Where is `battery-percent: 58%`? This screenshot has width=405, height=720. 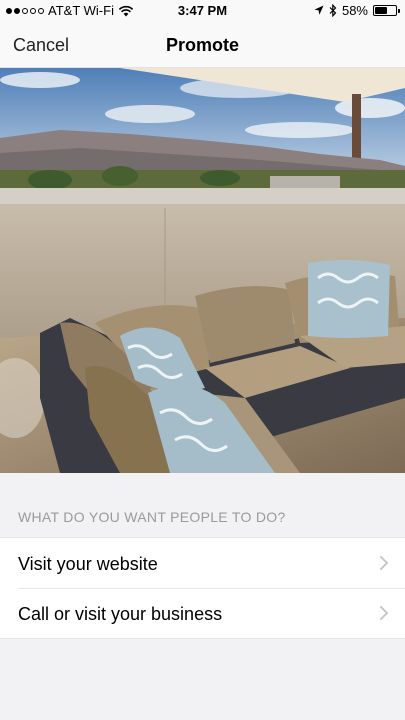 battery-percent: 58% is located at coordinates (354, 10).